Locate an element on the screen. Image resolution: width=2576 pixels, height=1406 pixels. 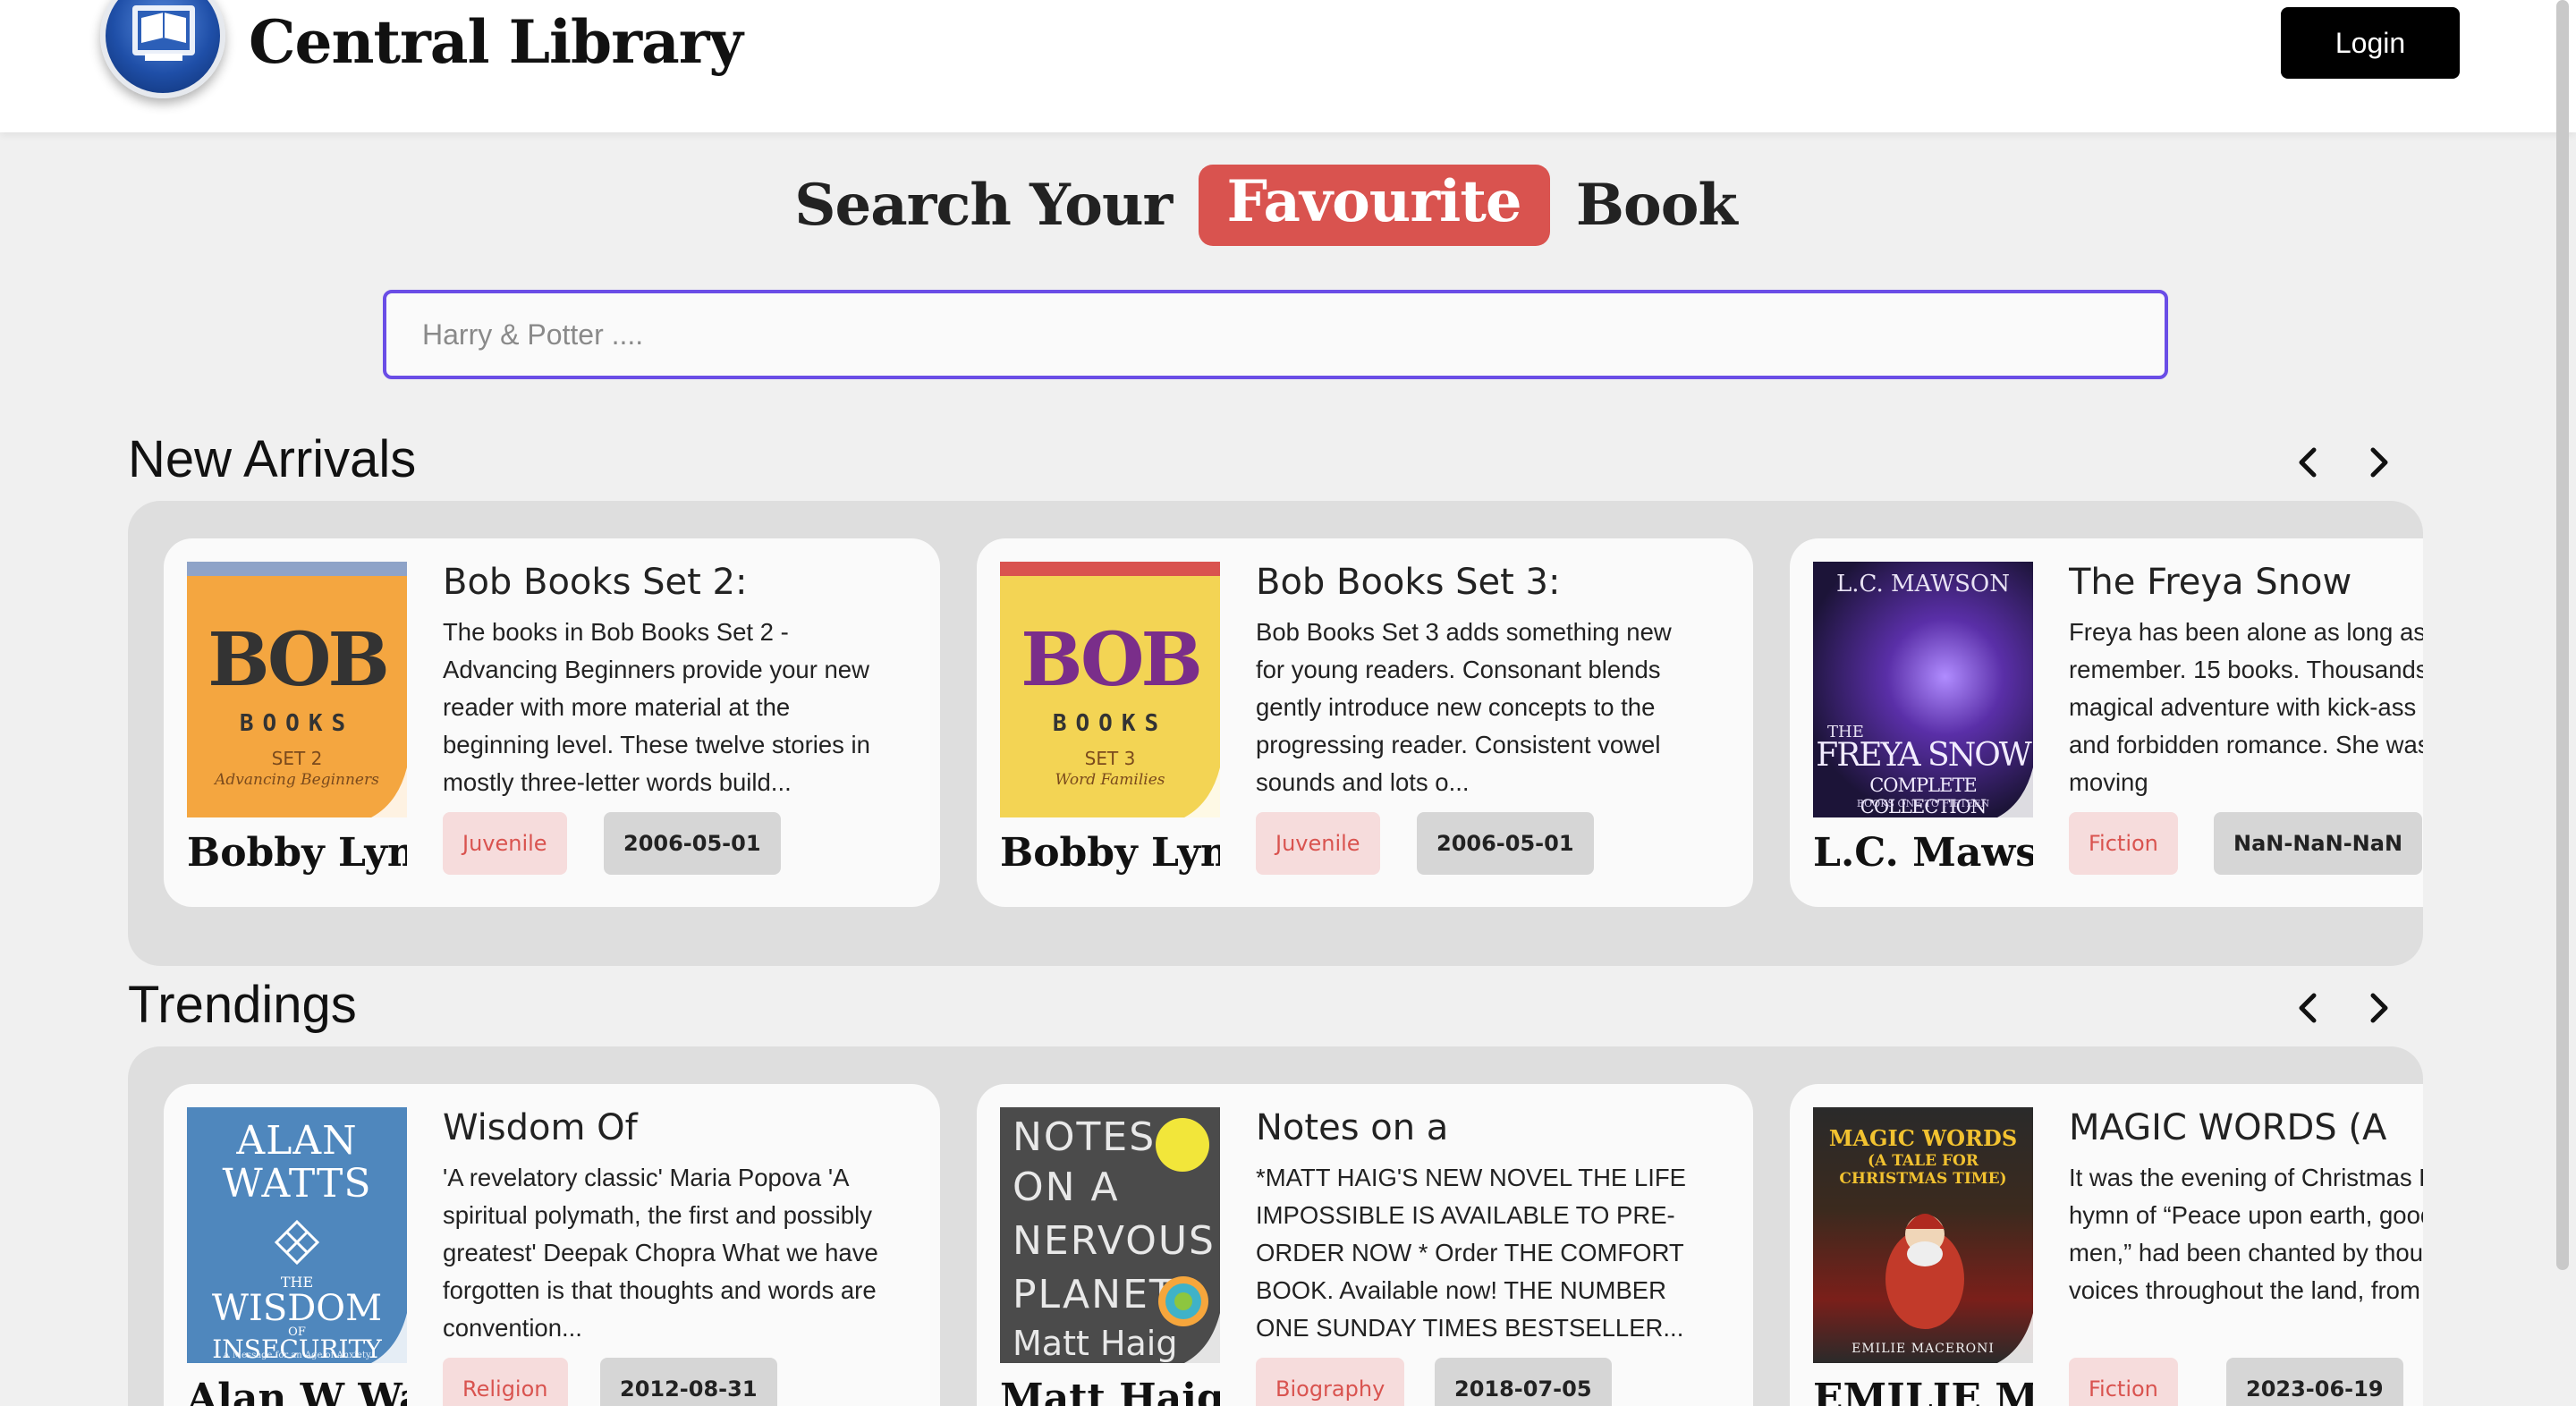
date-badge: 2018-07-05 is located at coordinates (1523, 1382).